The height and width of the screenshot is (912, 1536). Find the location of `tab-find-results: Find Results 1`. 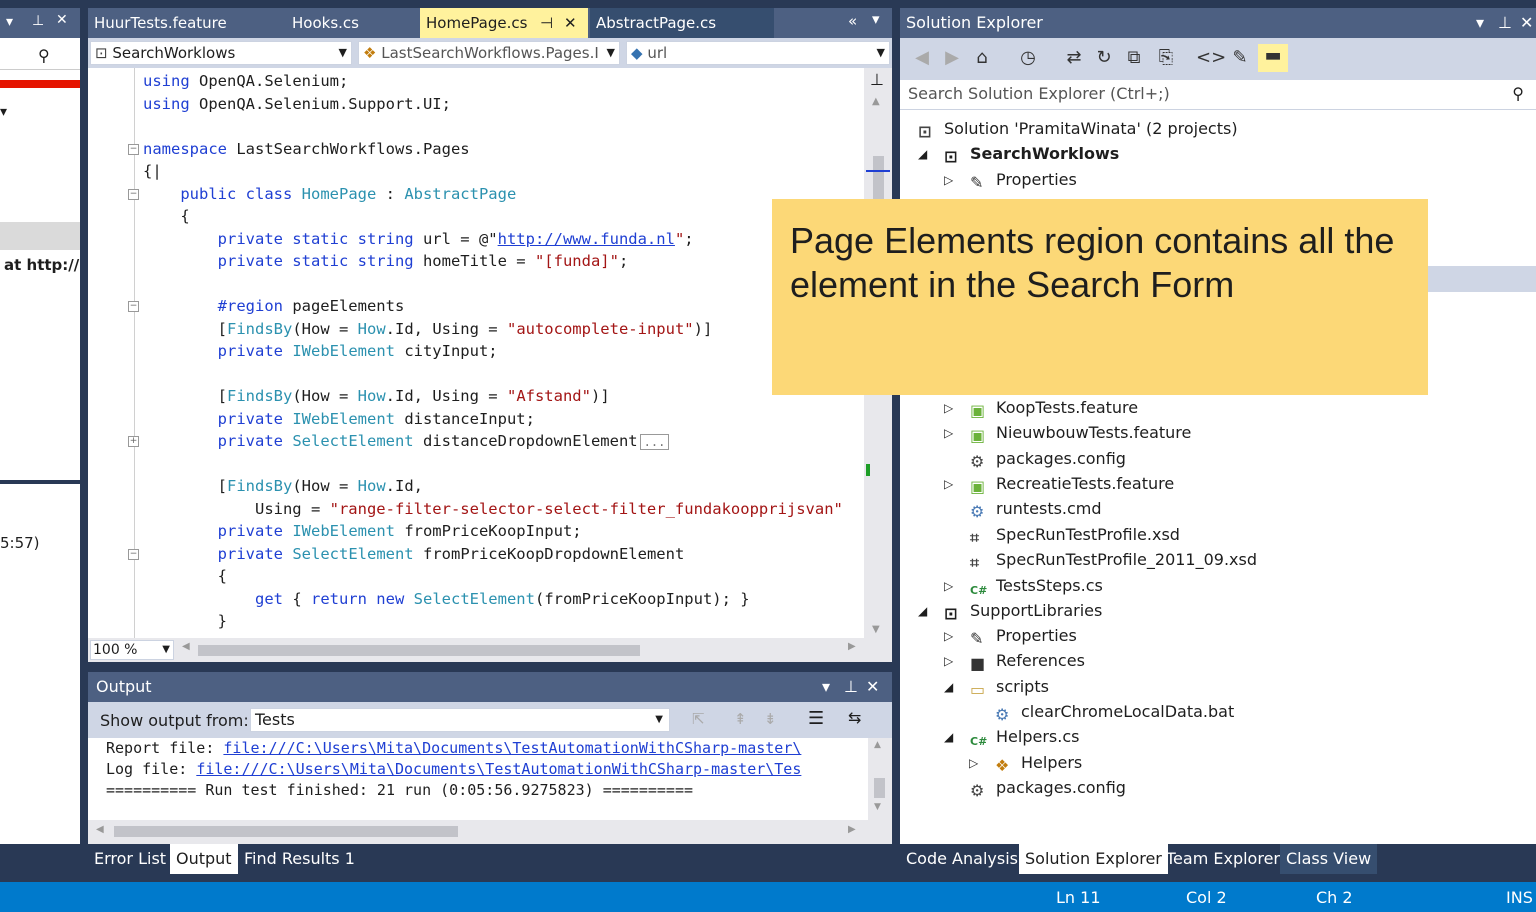

tab-find-results: Find Results 1 is located at coordinates (299, 859).